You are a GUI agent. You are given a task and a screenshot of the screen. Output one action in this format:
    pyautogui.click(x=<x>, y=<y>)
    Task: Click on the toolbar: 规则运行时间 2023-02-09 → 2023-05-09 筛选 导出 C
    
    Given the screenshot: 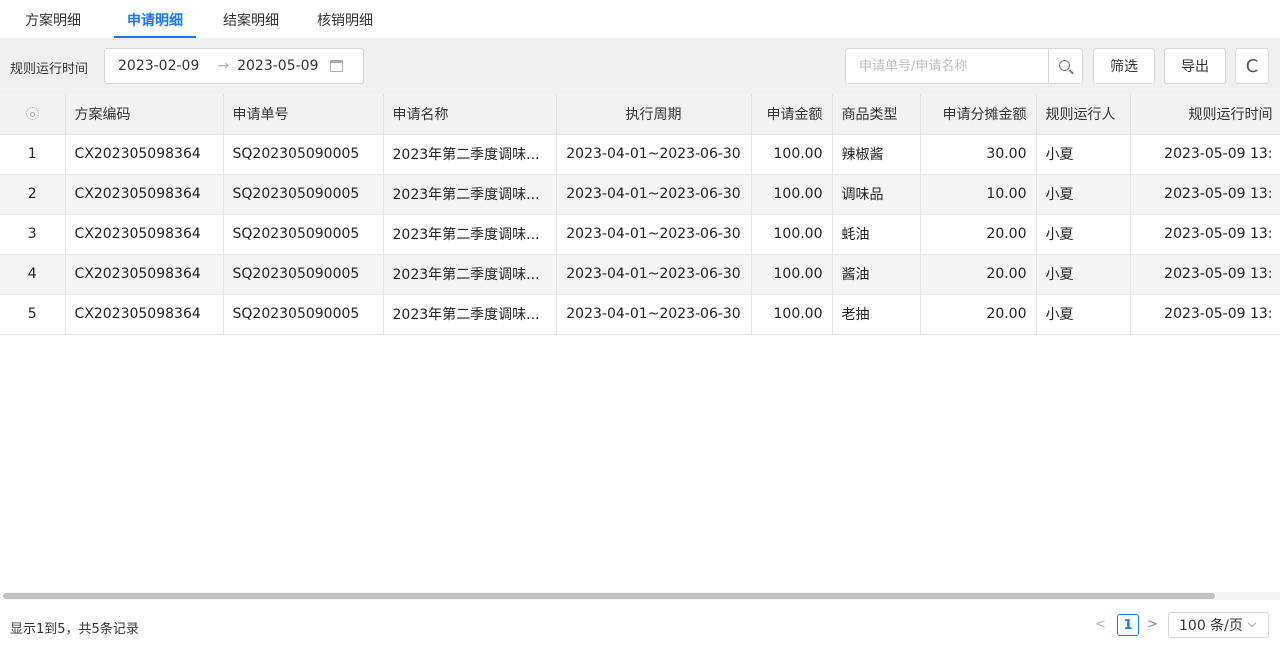 What is the action you would take?
    pyautogui.click(x=640, y=66)
    